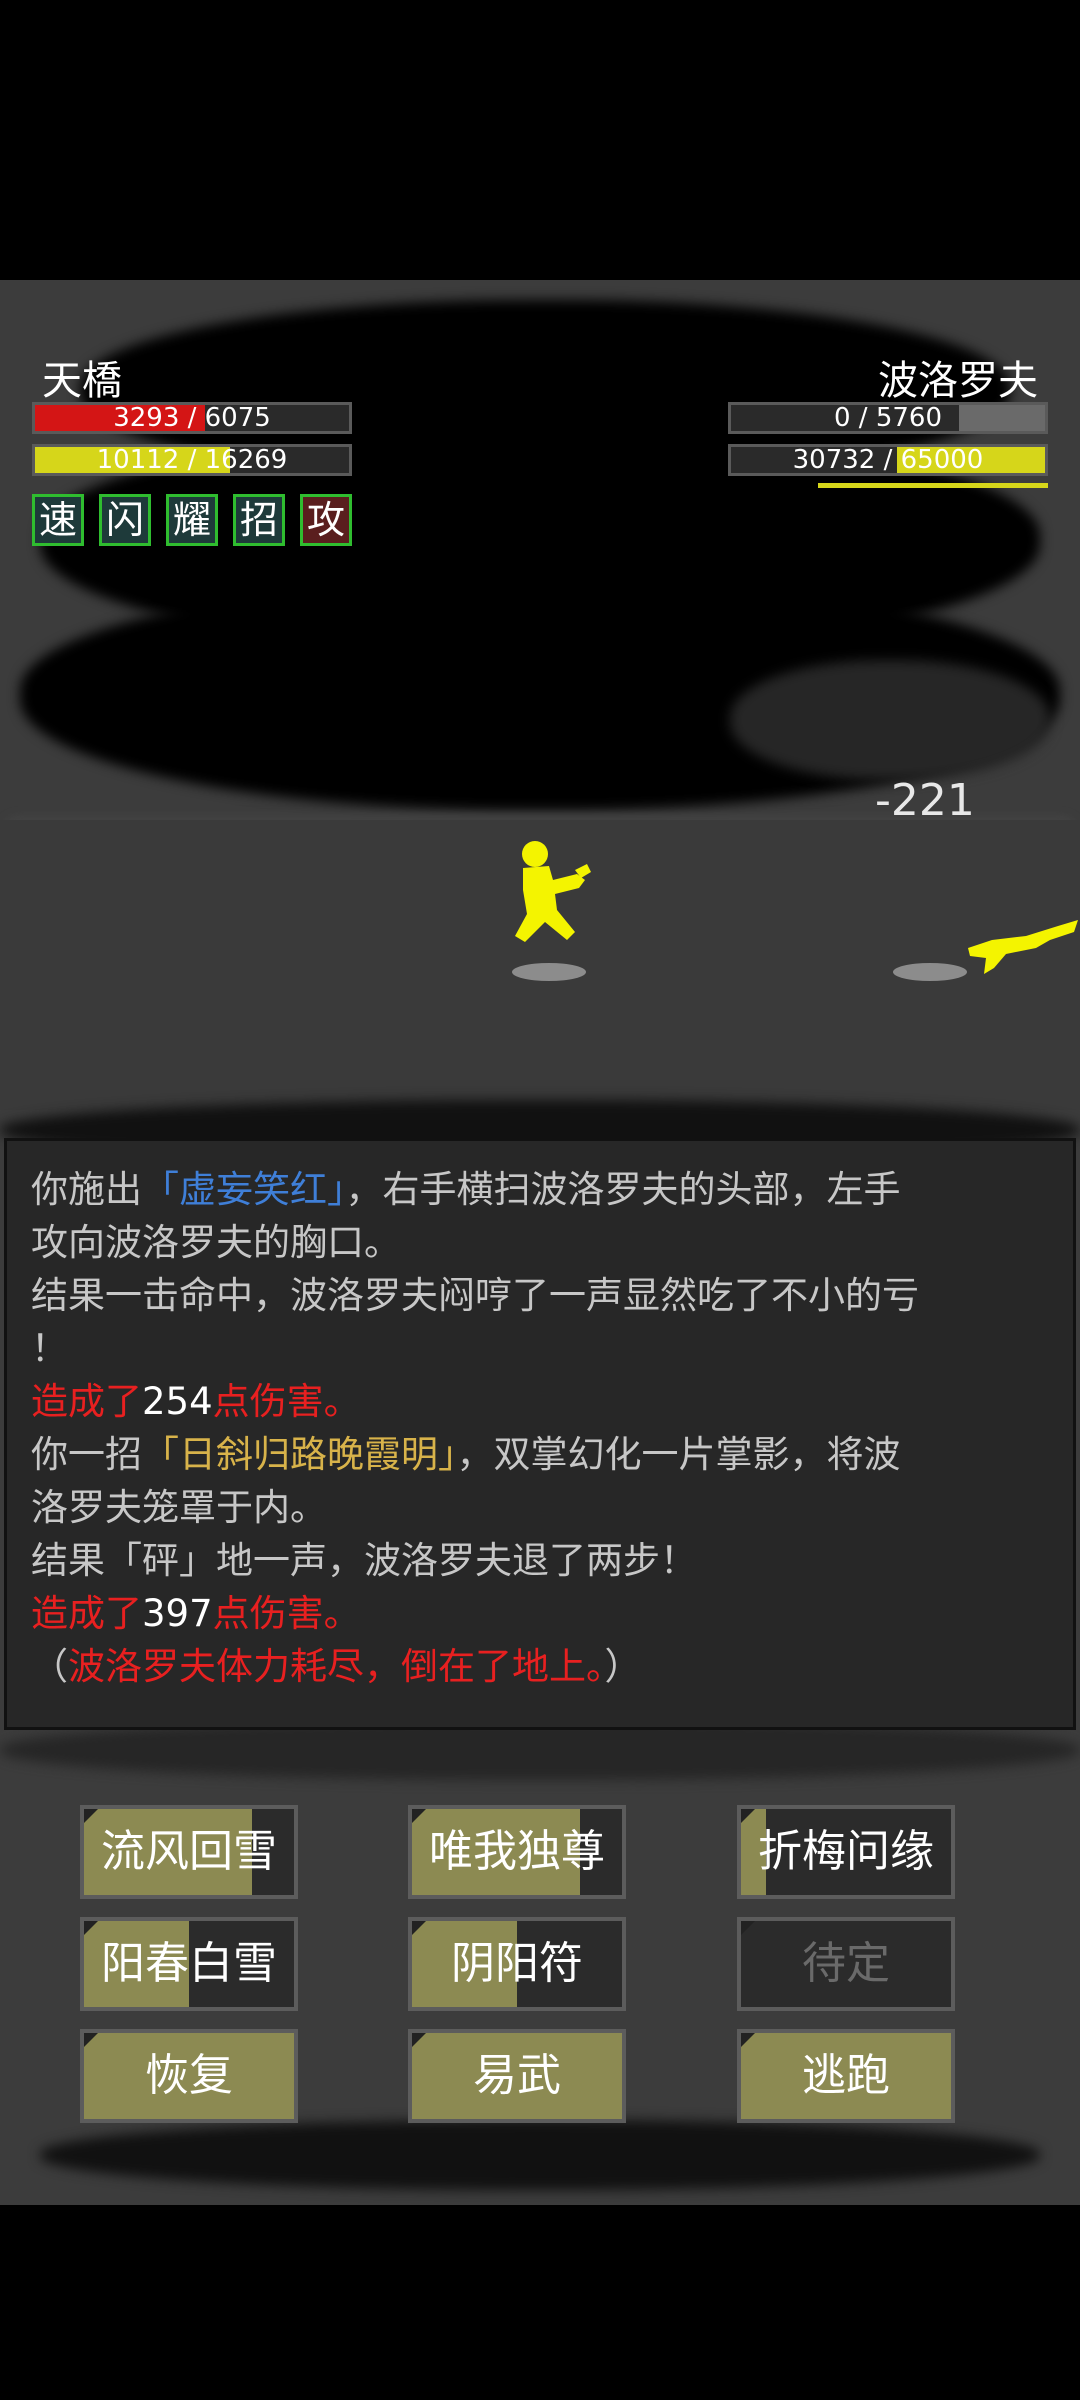 The width and height of the screenshot is (1080, 2400). I want to click on action-button-label: 阳春白雪, so click(189, 1963).